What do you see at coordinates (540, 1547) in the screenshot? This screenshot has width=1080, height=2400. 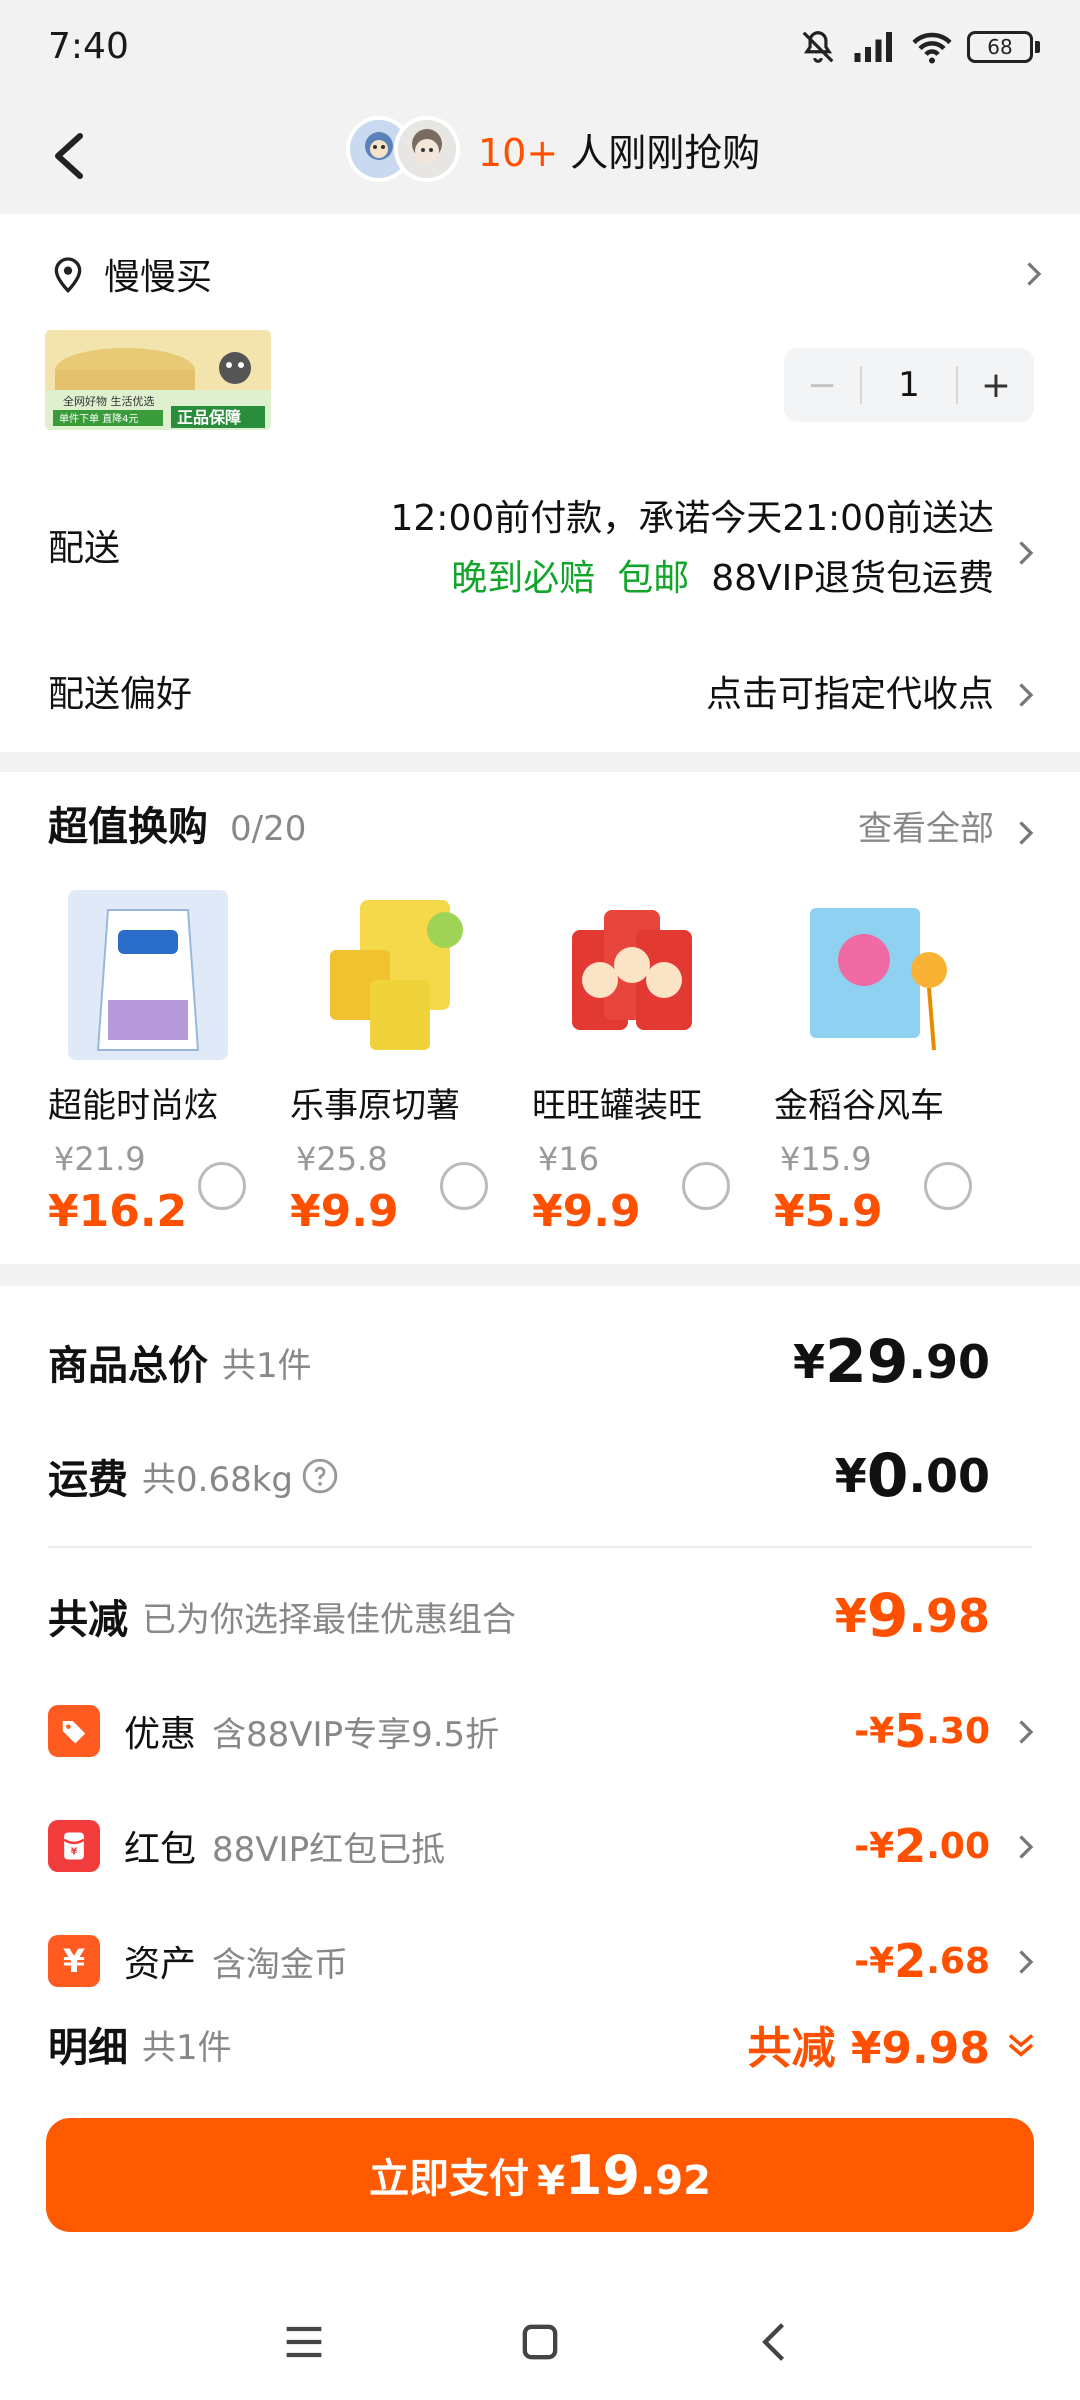 I see `divider` at bounding box center [540, 1547].